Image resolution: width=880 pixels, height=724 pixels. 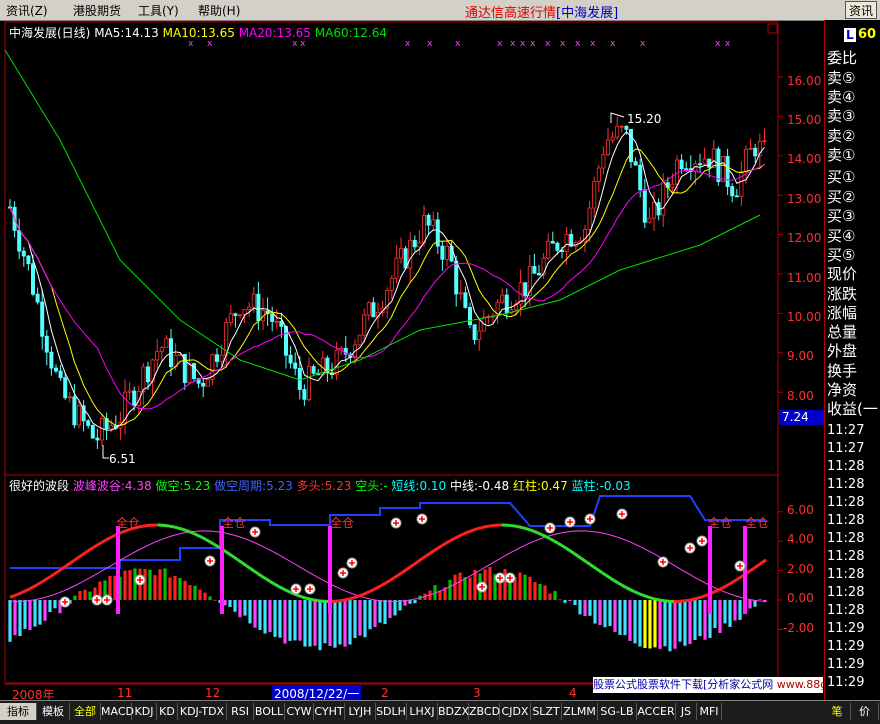 What do you see at coordinates (18, 711) in the screenshot?
I see `tab-indicator: 指标` at bounding box center [18, 711].